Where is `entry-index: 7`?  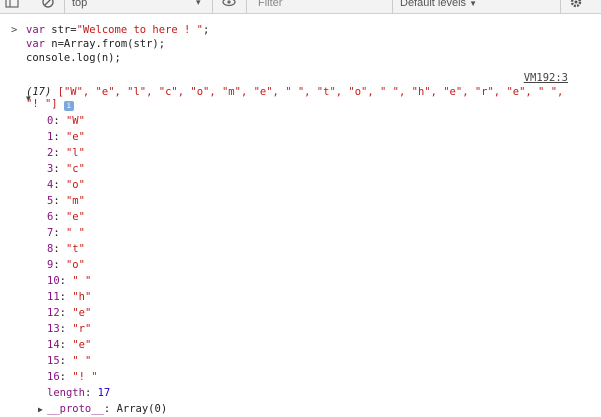 entry-index: 7 is located at coordinates (50, 233).